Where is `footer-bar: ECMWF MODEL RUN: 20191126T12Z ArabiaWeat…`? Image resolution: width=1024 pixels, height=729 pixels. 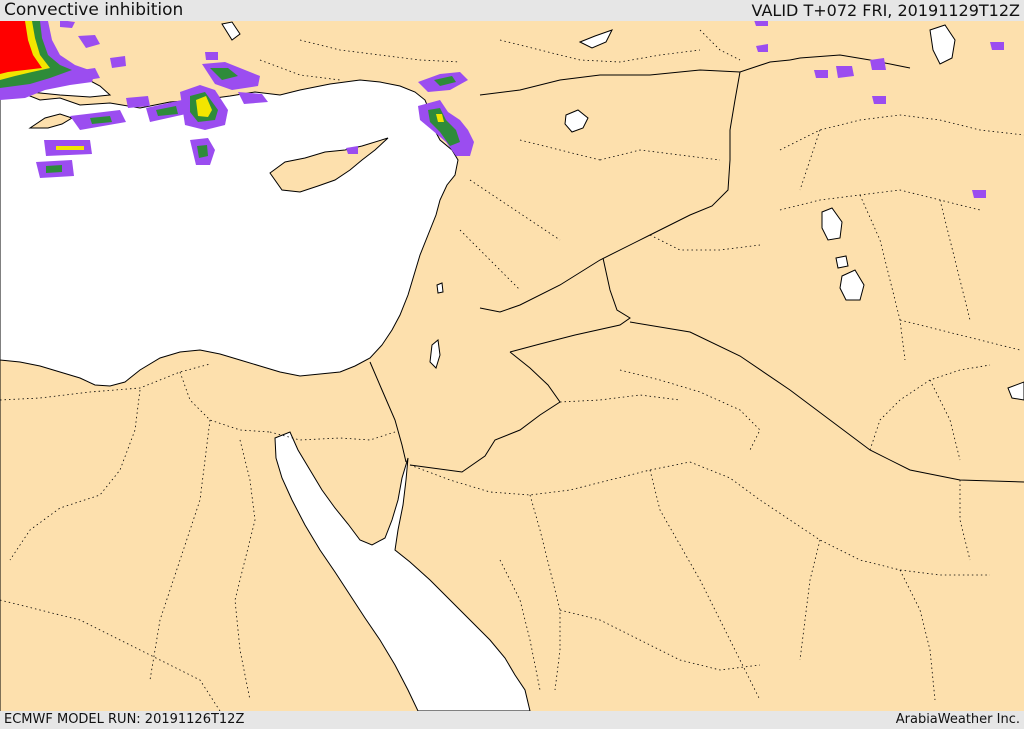
footer-bar: ECMWF MODEL RUN: 20191126T12Z ArabiaWeat… is located at coordinates (512, 720).